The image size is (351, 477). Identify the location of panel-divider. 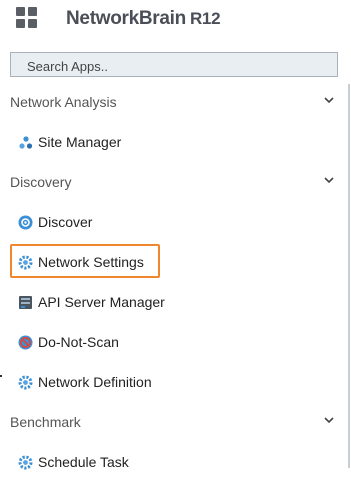
(349, 276).